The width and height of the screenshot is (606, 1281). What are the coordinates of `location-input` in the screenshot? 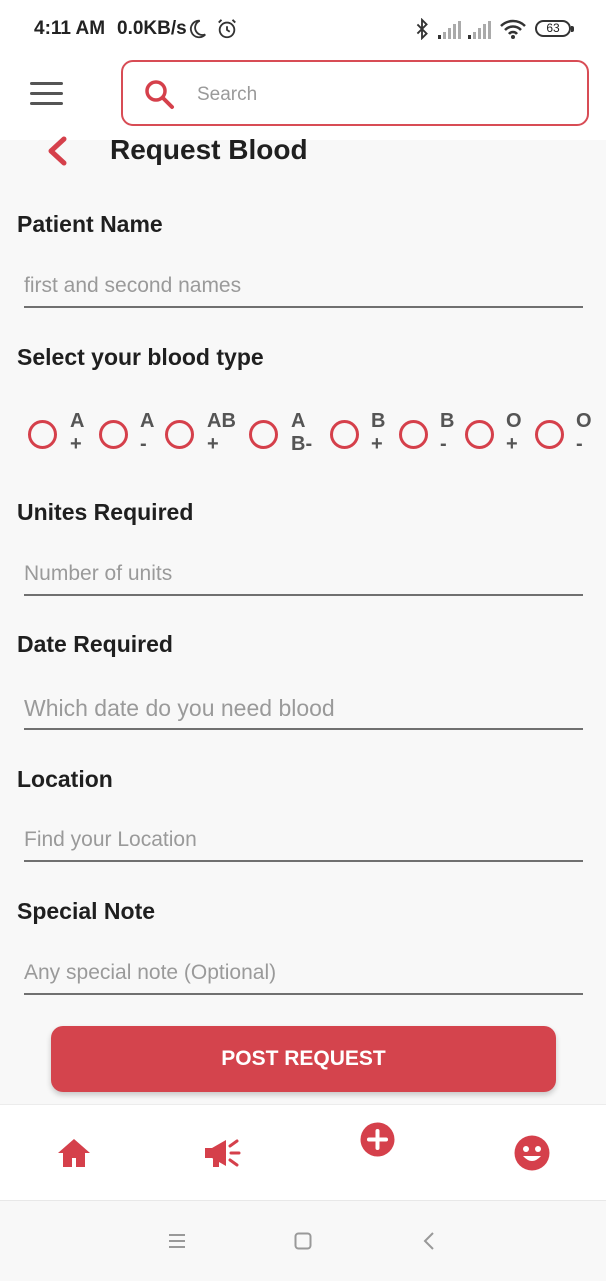 It's located at (303, 841).